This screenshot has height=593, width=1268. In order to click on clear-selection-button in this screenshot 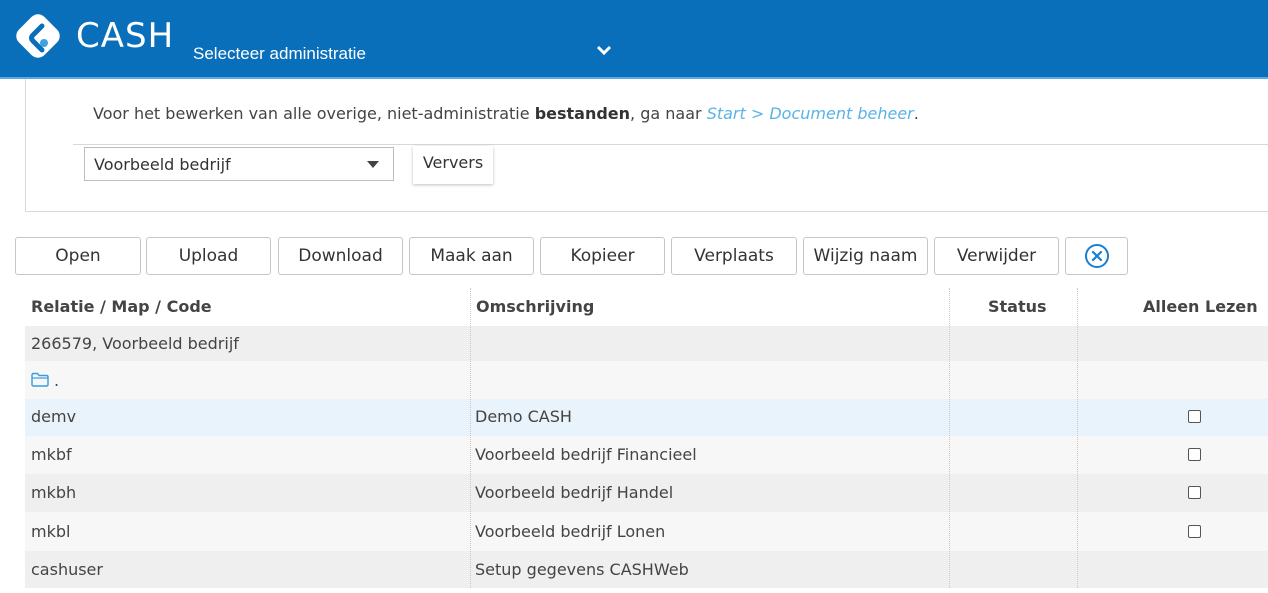, I will do `click(1096, 256)`.